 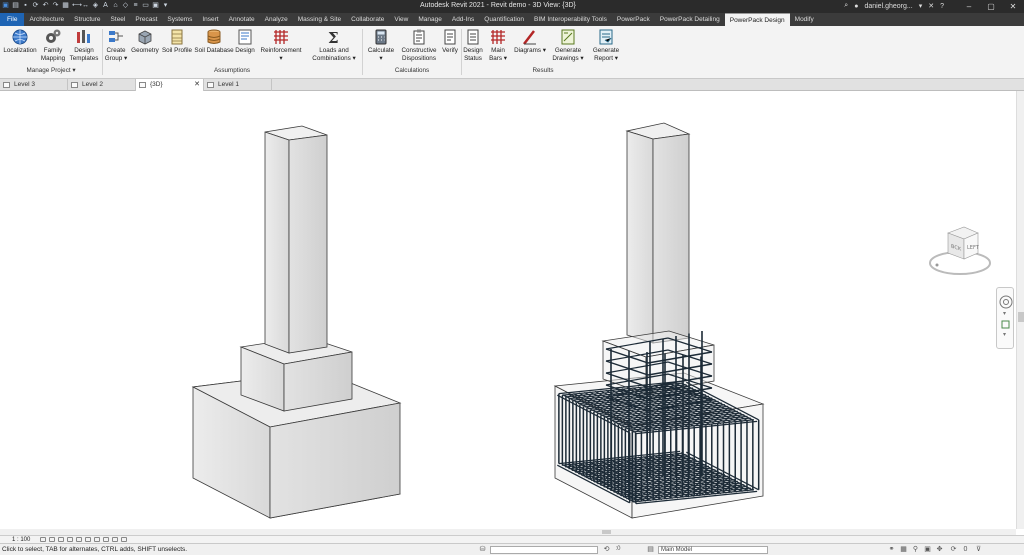 I want to click on design-options-icon: ▤, so click(x=650, y=549).